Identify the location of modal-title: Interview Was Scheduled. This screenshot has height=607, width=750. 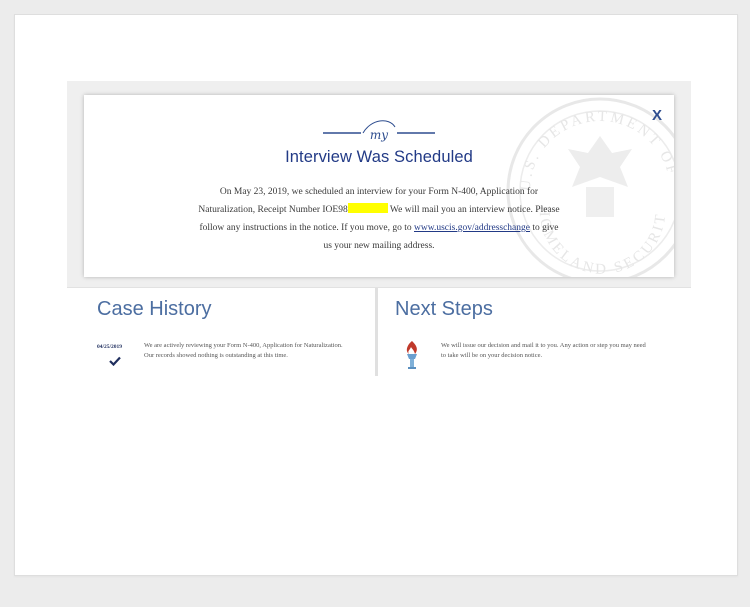
(379, 157).